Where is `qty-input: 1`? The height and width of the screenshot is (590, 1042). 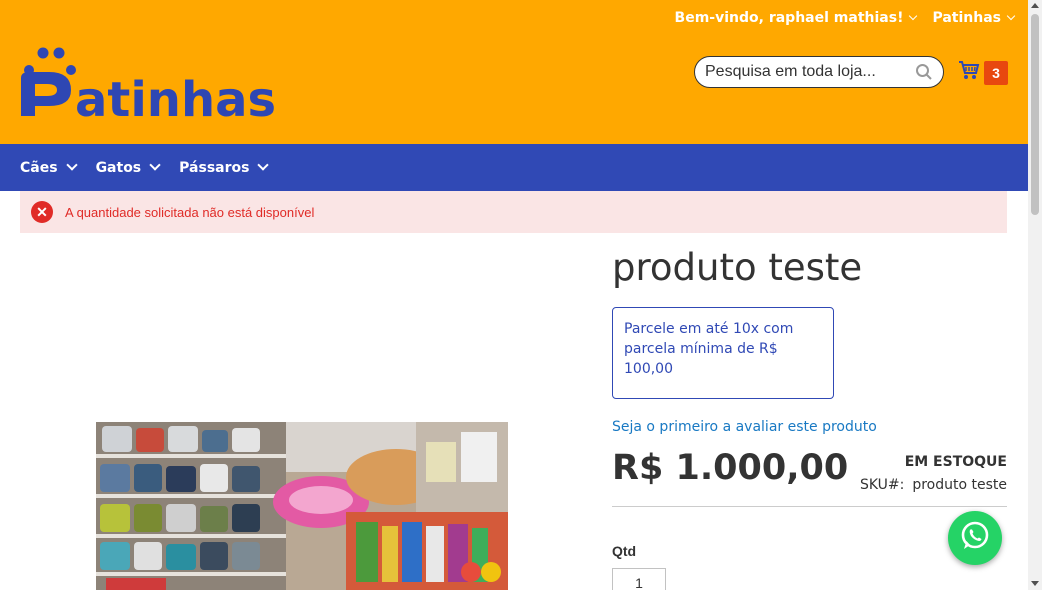 qty-input: 1 is located at coordinates (639, 579).